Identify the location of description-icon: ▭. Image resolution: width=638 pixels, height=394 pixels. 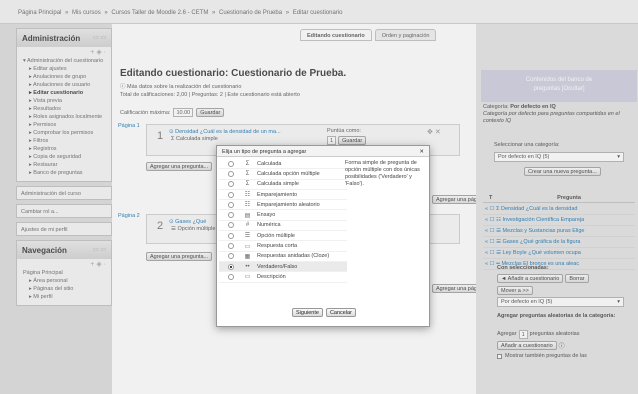
(247, 277).